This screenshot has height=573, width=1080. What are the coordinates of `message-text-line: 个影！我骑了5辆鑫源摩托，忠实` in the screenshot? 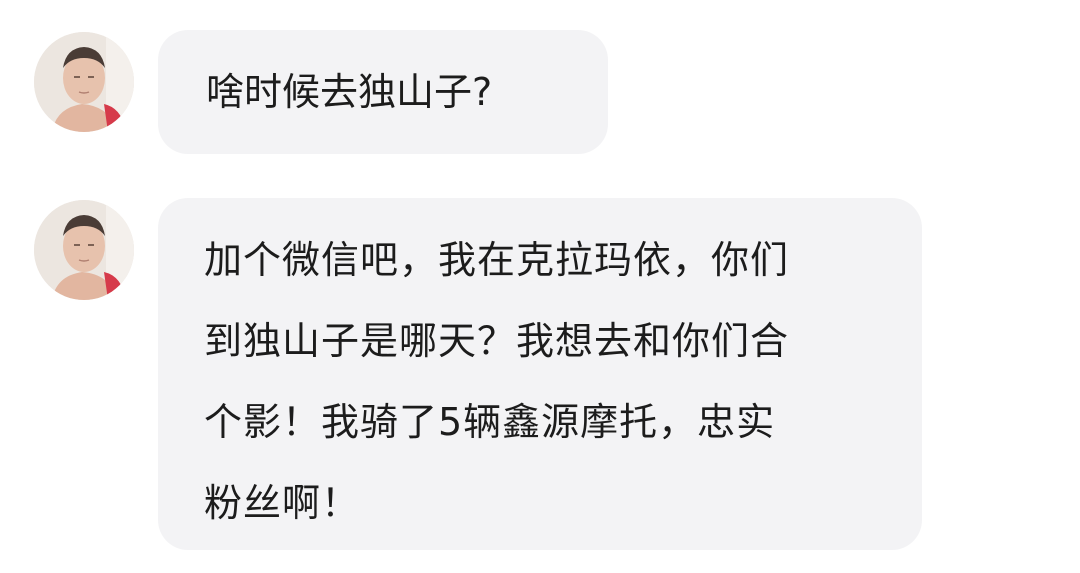 It's located at (490, 422).